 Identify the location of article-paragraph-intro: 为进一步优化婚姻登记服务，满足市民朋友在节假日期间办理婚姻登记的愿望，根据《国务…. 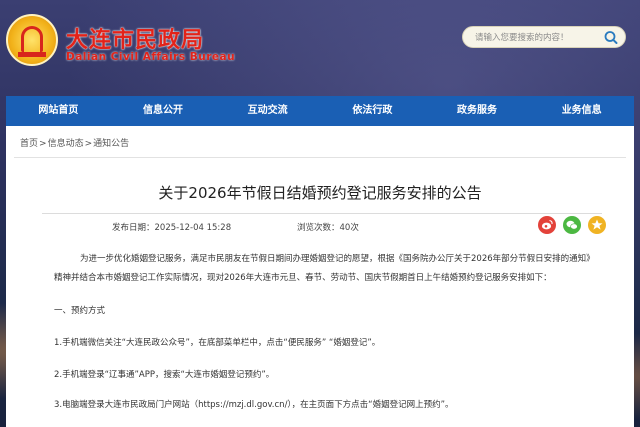
(322, 268).